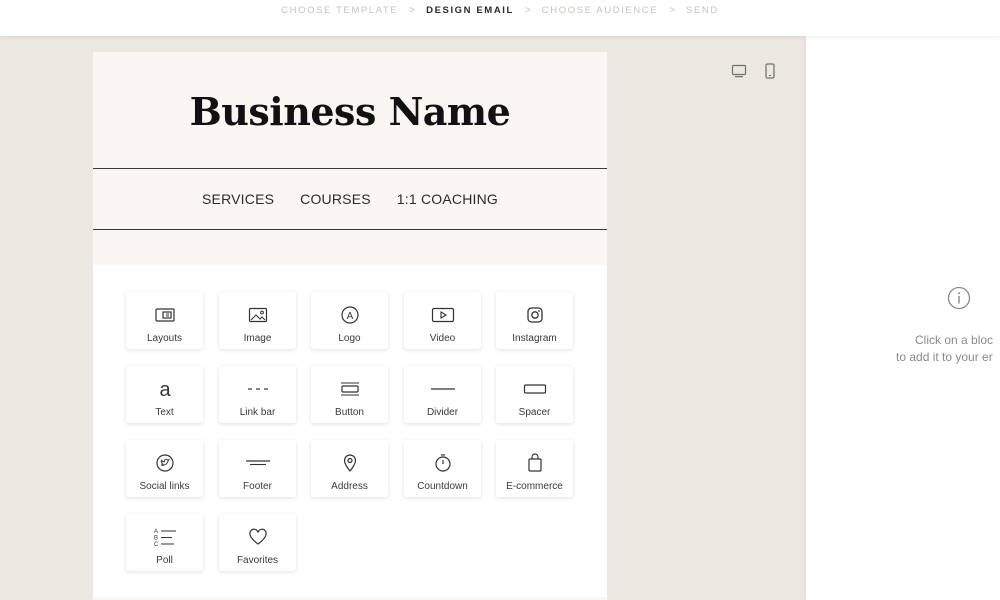  I want to click on block-label: Spacer, so click(534, 412).